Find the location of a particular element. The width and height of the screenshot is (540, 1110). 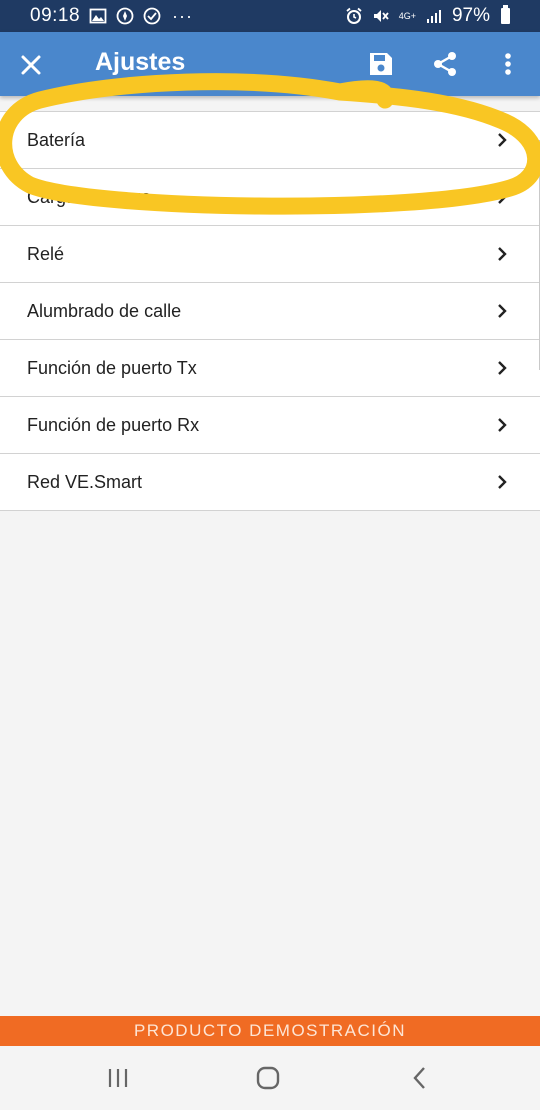

status-bar: 09:18 ··· 4G+ 97% is located at coordinates (270, 16).